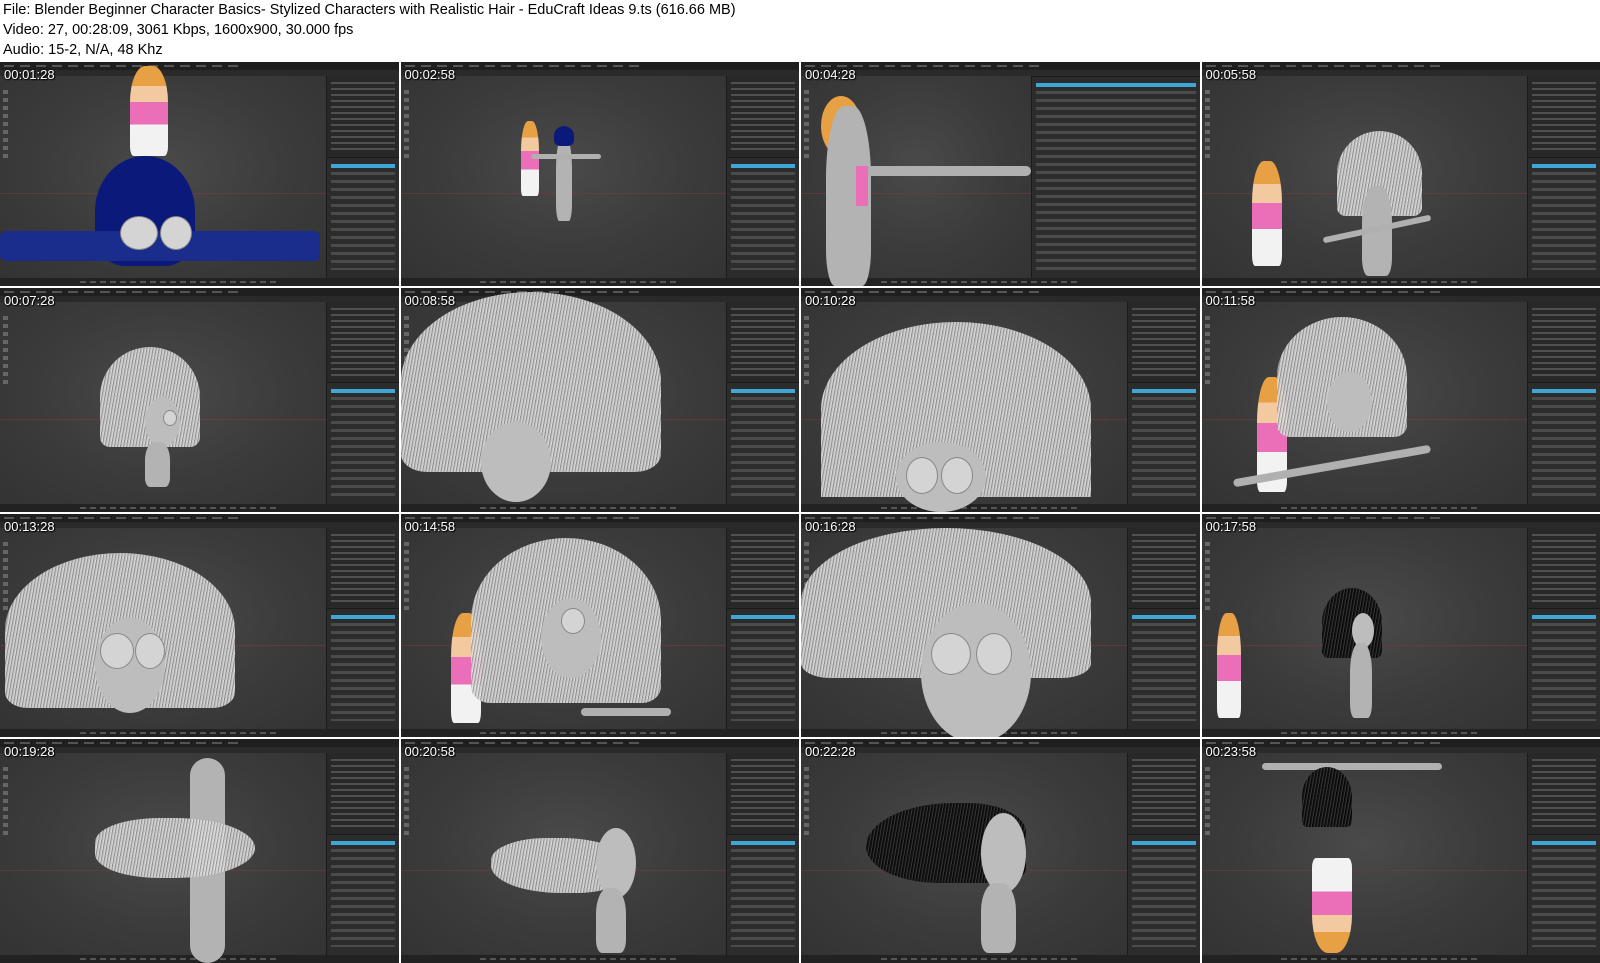 Image resolution: width=1600 pixels, height=963 pixels. Describe the element at coordinates (29, 300) in the screenshot. I see `timestamp: 00:07:28` at that location.